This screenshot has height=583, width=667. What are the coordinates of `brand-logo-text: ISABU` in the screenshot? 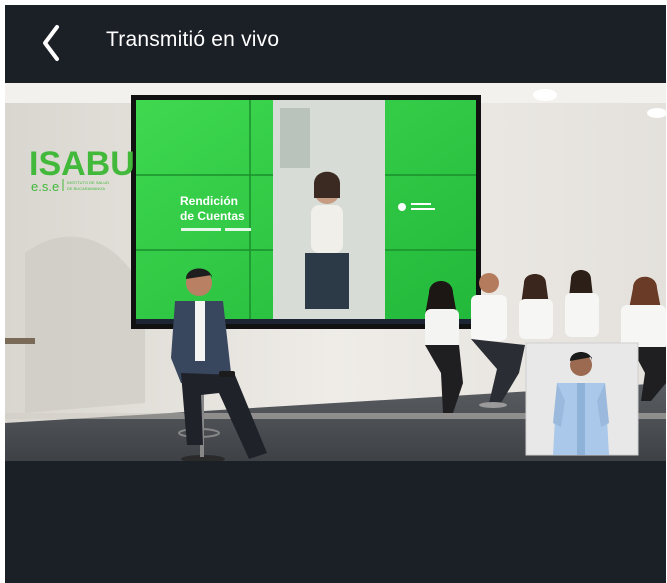 It's located at (82, 164).